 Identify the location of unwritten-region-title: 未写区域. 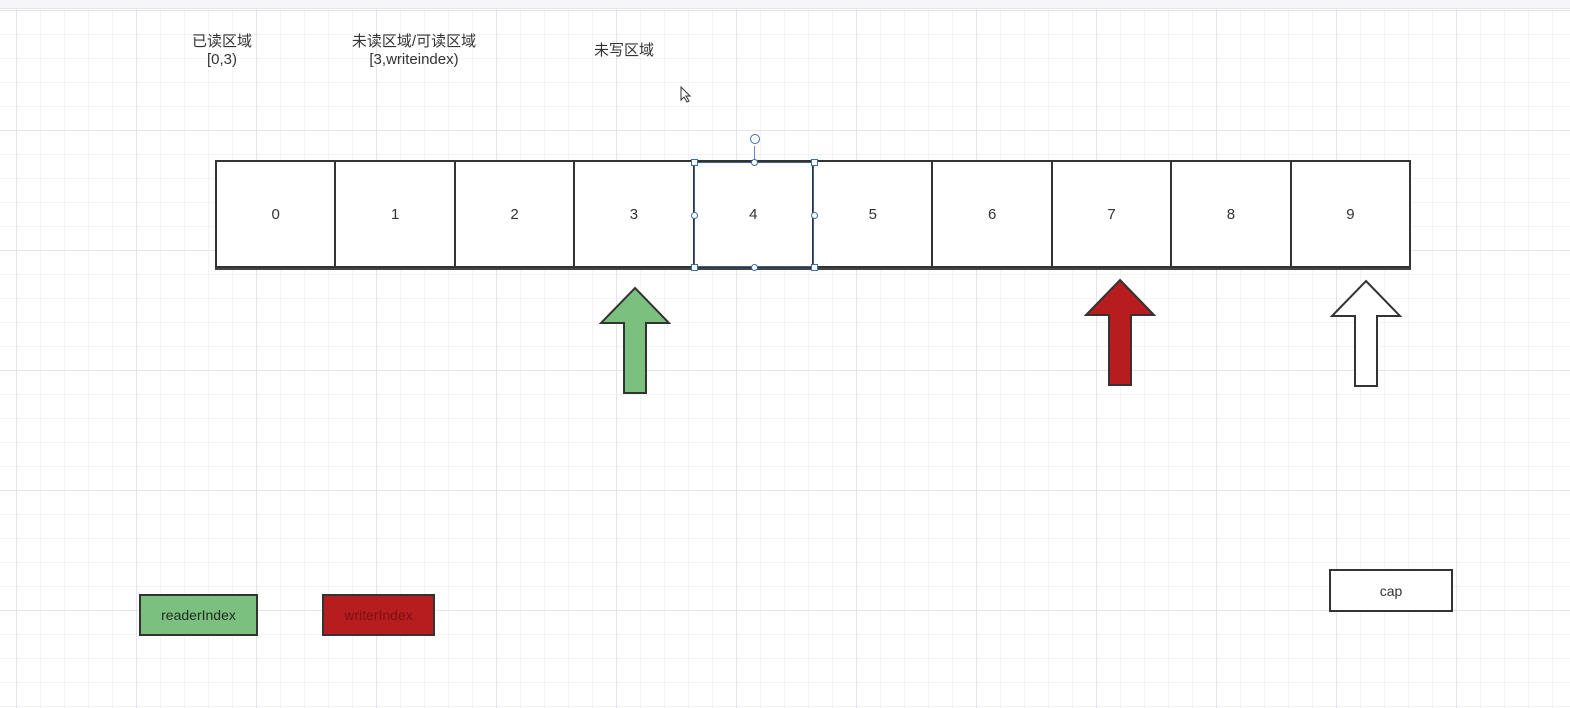
(623, 50).